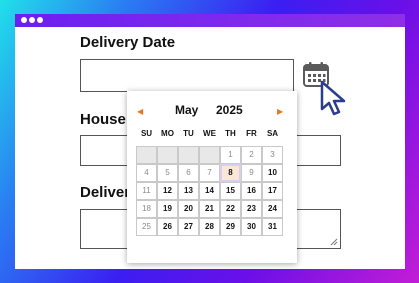 The height and width of the screenshot is (283, 419). What do you see at coordinates (186, 110) in the screenshot?
I see `month-label: May` at bounding box center [186, 110].